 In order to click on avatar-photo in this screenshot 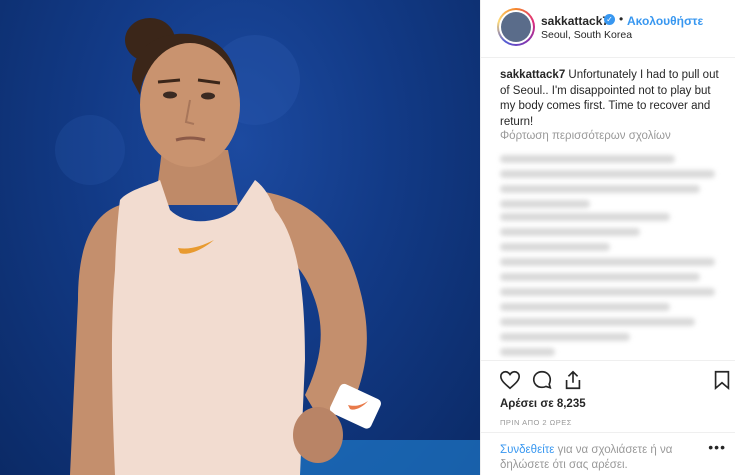, I will do `click(516, 27)`.